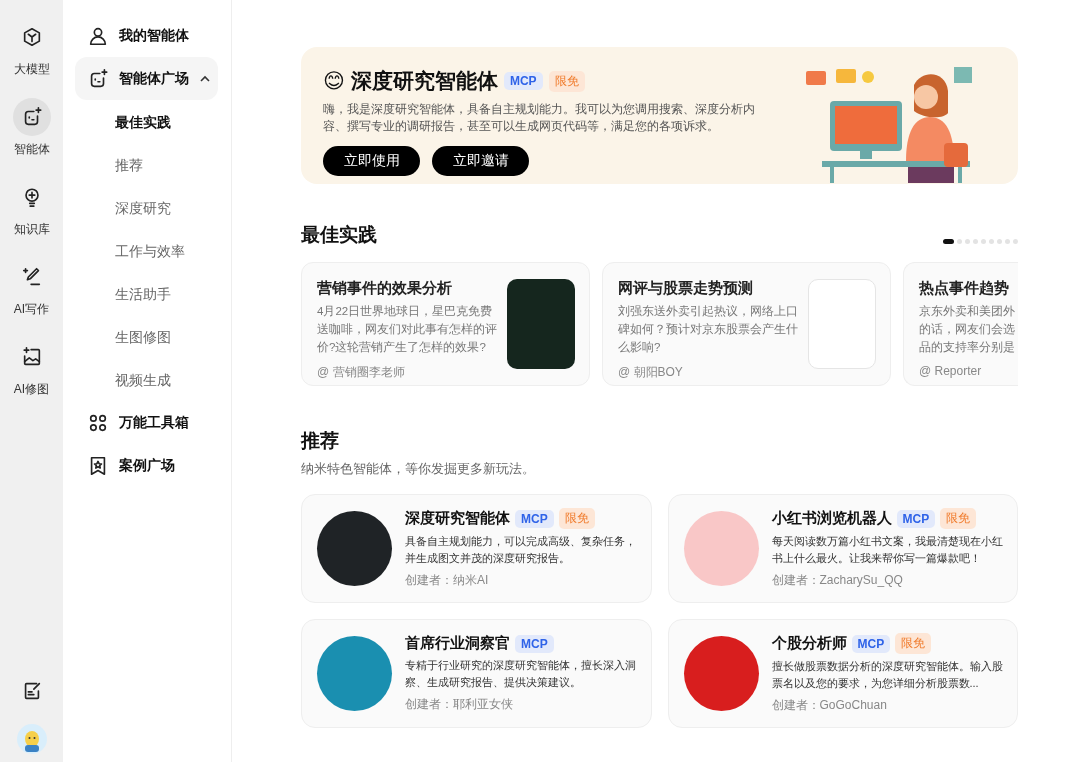 Image resolution: width=1080 pixels, height=762 pixels. I want to click on agent-card: 小红书浏览机器人 MCP 限免 每天阅读数万篇小红书文案，我最清楚现在小红书上什么最火。让我来帮你写一篇爆款吧！ 创建者：ZacharySu_QQ, so click(842, 548).